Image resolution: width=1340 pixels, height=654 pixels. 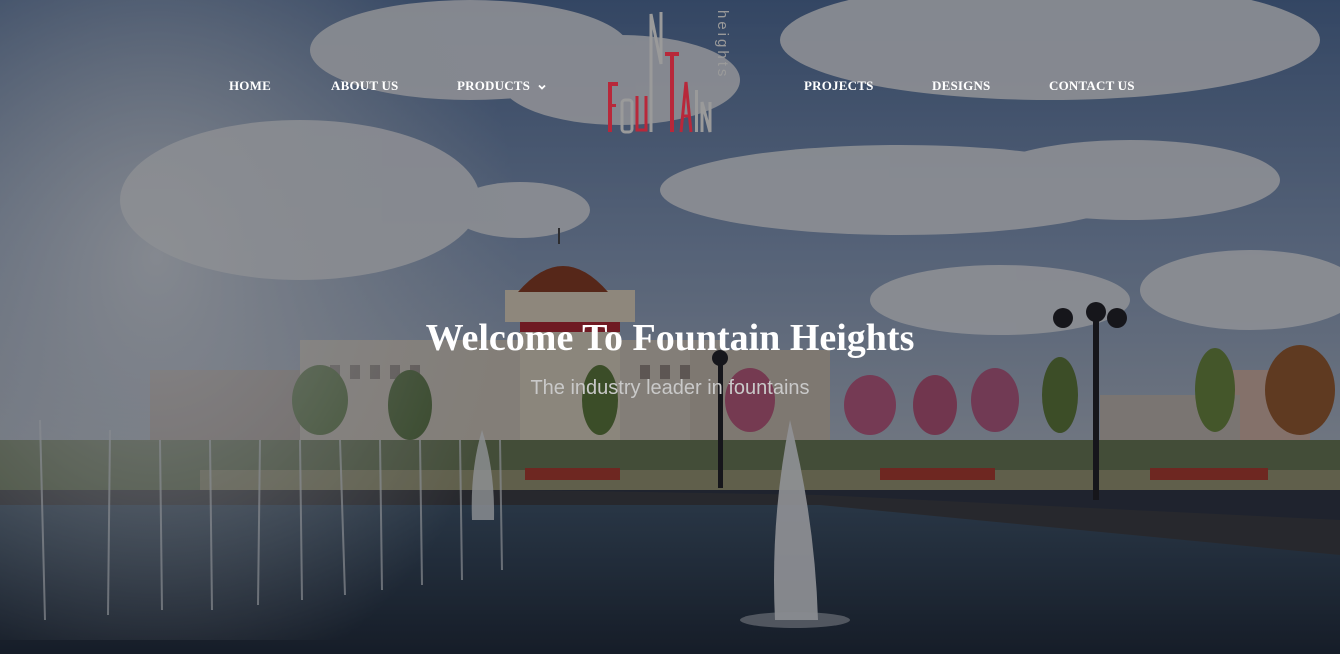 I want to click on brand-logo: heights, so click(x=667, y=71).